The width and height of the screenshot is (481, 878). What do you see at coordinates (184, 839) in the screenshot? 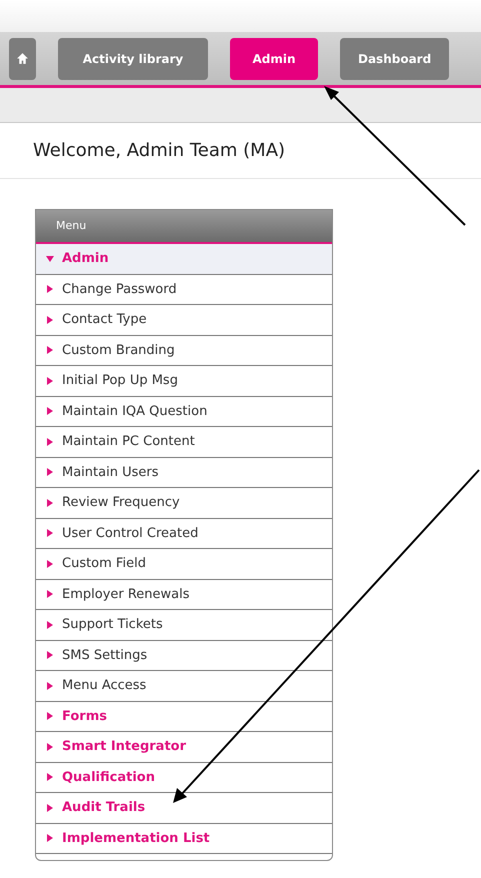
I see `menu-section: Implementation List` at bounding box center [184, 839].